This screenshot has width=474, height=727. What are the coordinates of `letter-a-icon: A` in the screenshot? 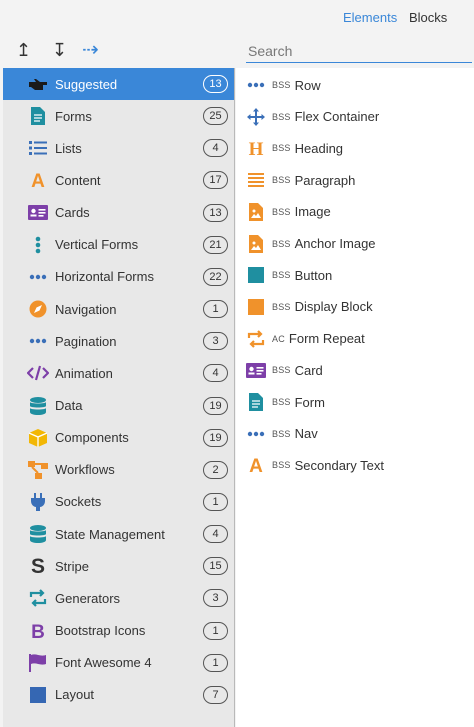 It's located at (256, 465).